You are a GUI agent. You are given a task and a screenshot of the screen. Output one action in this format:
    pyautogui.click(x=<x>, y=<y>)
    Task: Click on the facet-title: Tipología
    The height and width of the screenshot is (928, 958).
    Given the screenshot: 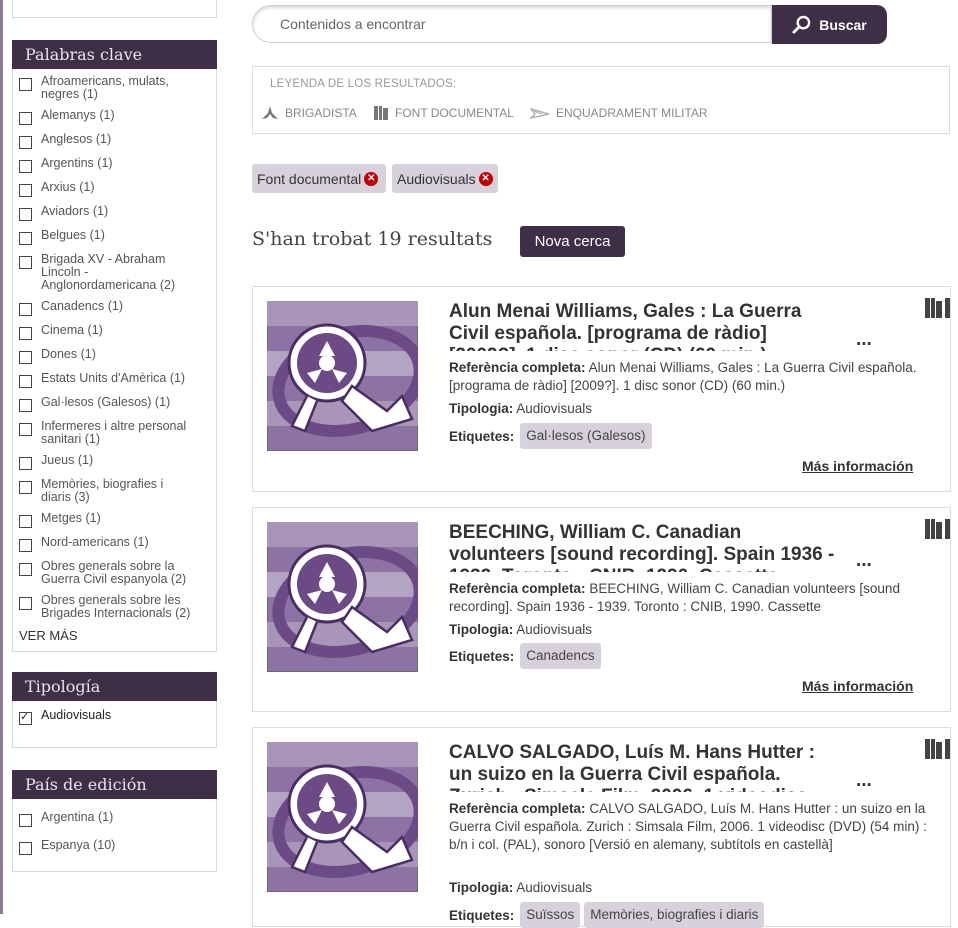 What is the action you would take?
    pyautogui.click(x=114, y=686)
    